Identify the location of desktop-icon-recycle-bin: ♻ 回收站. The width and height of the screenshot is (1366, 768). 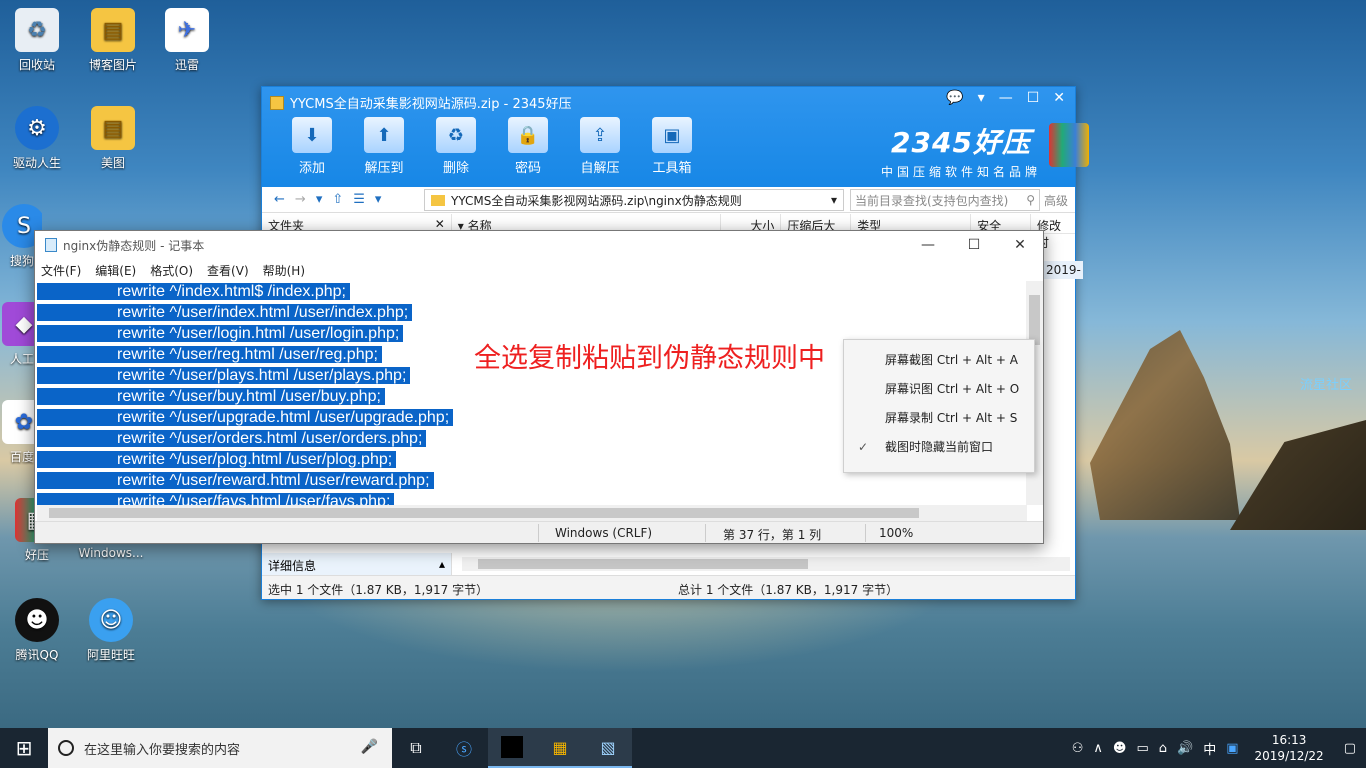
(37, 40).